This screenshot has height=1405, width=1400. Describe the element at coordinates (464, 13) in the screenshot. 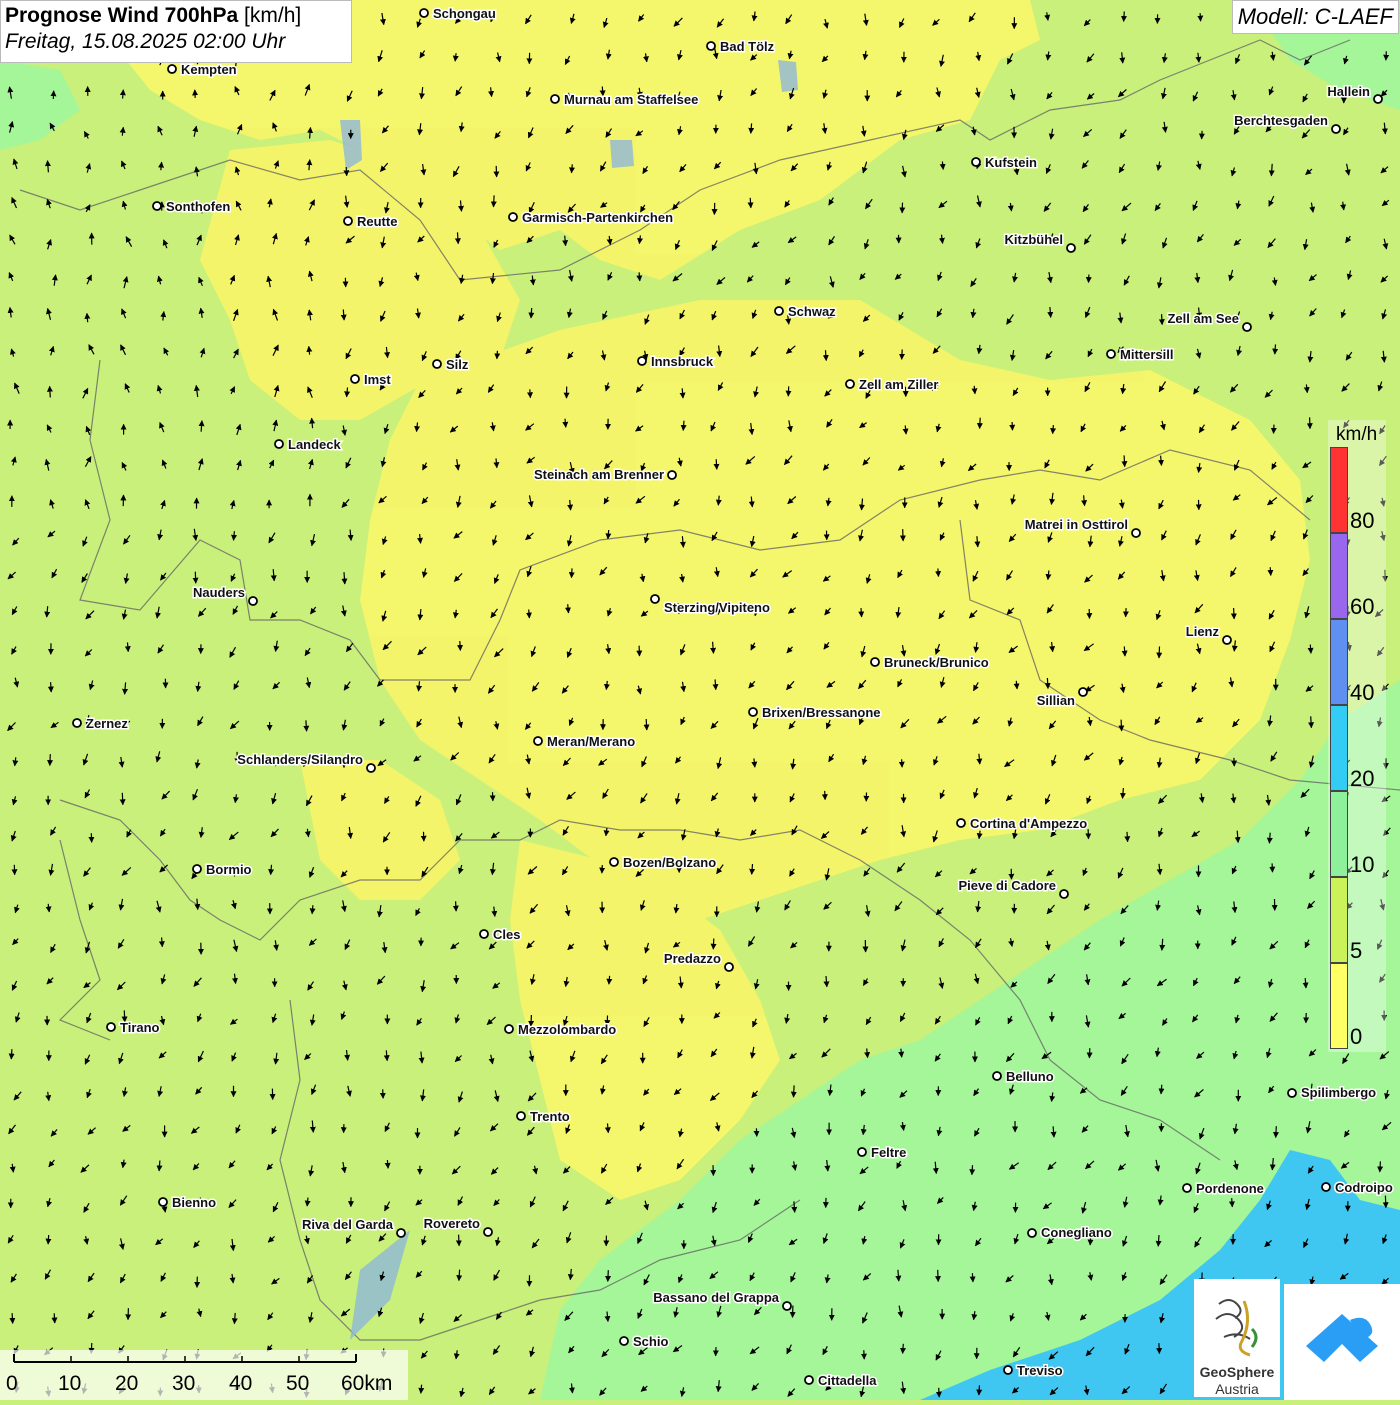

I see `city-label: Schongau` at that location.